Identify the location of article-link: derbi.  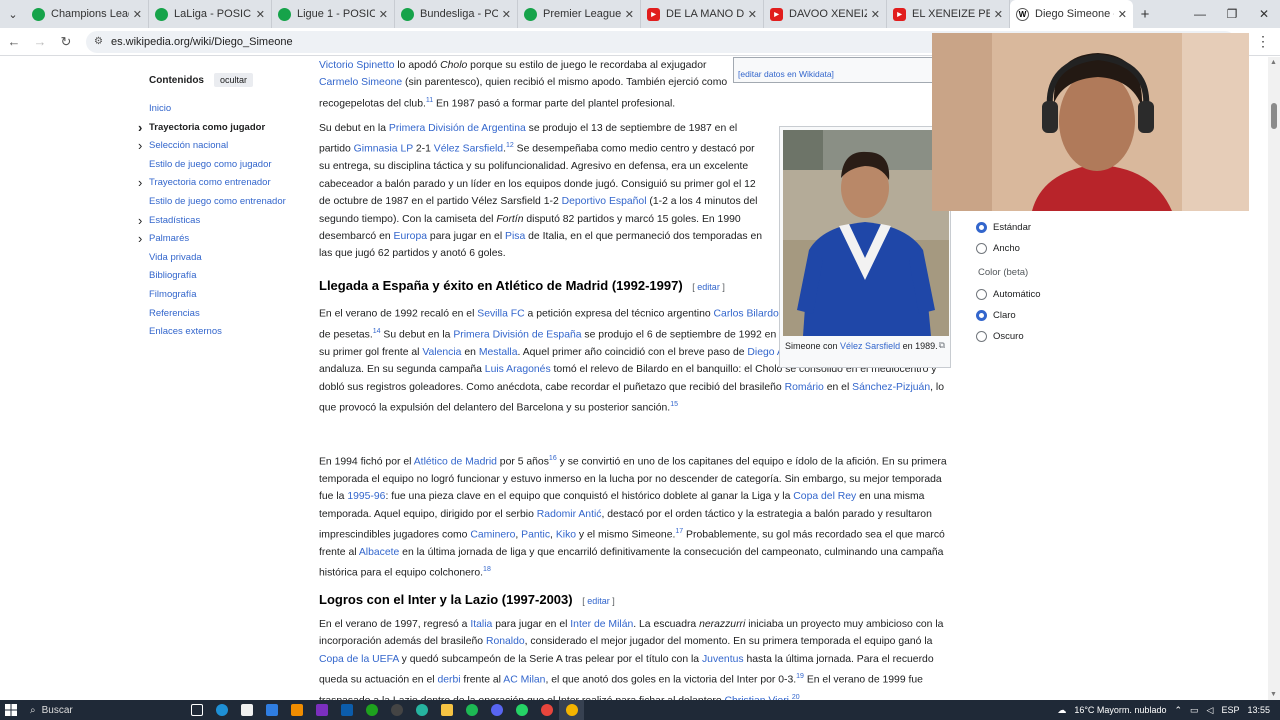
(448, 680).